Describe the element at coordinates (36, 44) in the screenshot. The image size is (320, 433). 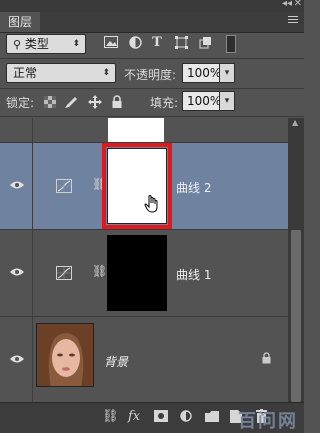
I see `filter-kind-label: 类型` at that location.